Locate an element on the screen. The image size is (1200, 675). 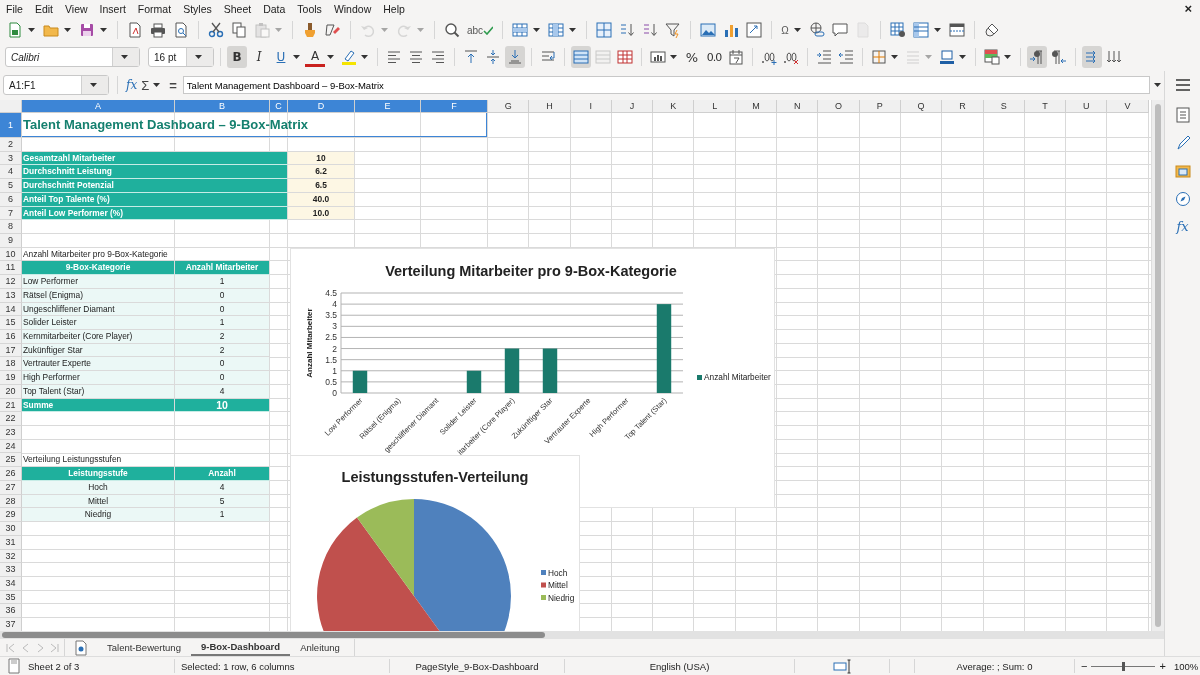
column-header: F is located at coordinates (454, 106).